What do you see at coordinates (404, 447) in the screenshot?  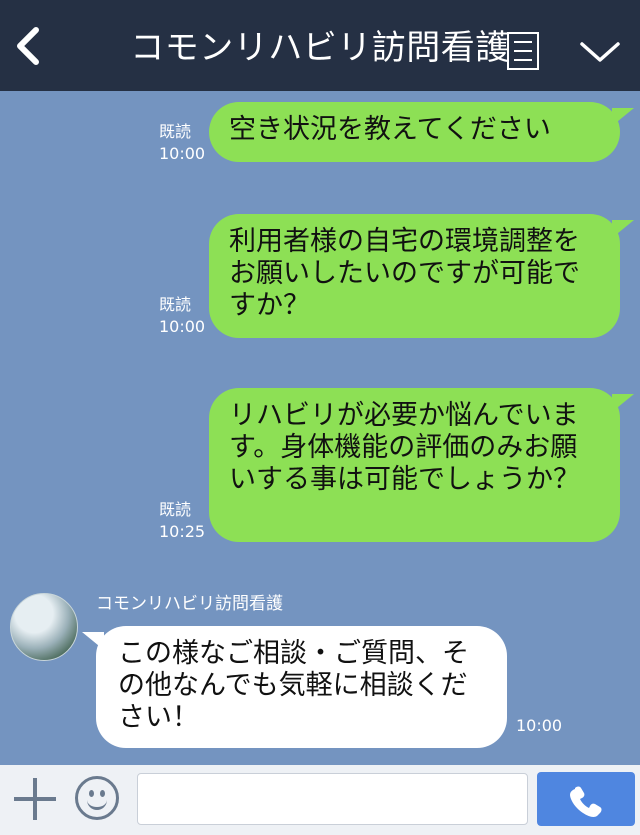 I see `message-text: リハビリが必要か悩んでいます。身体機能の評価のみお願いする事は可能でしょうか？` at bounding box center [404, 447].